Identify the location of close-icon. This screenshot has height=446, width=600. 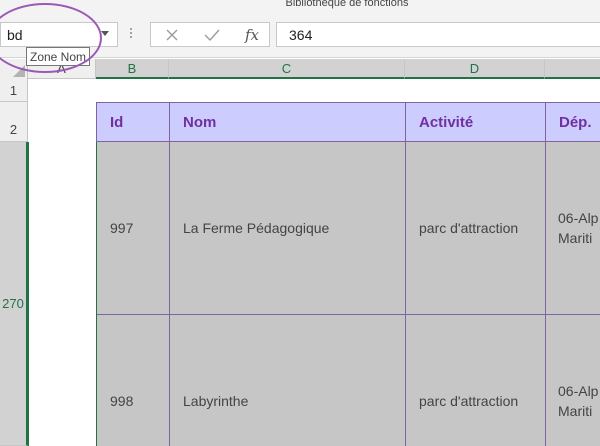
(172, 35).